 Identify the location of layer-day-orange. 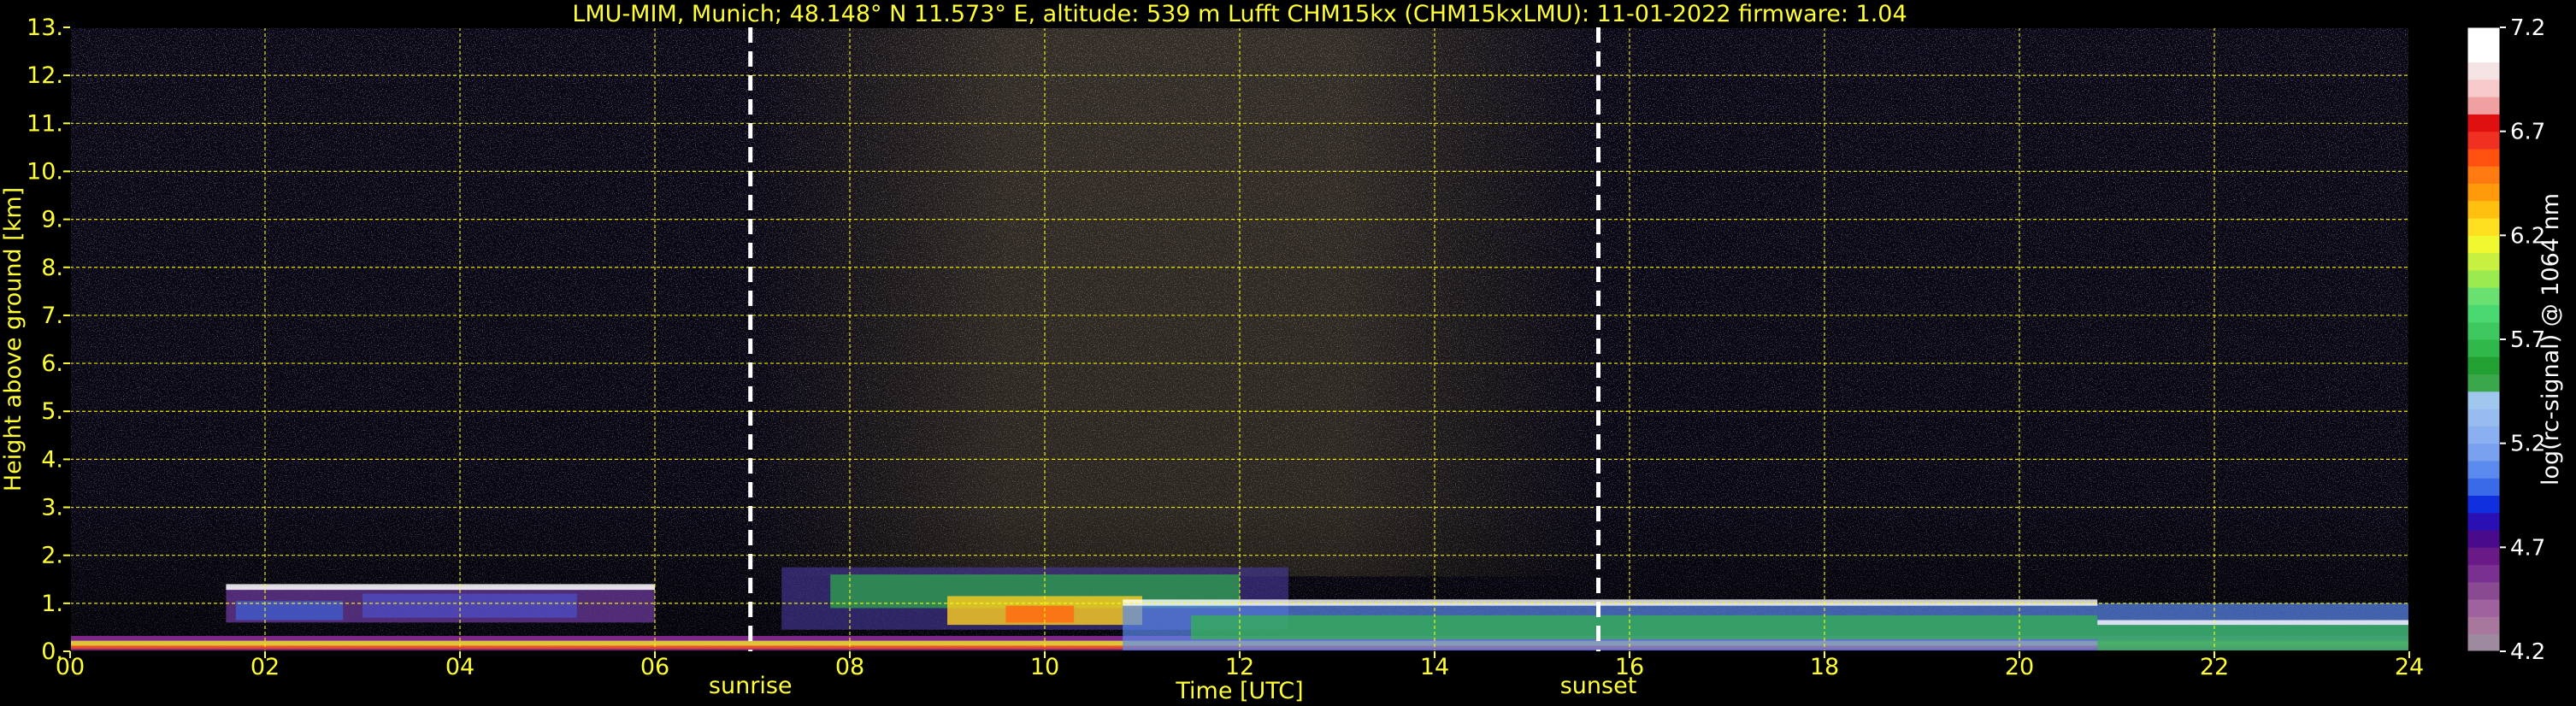
(1040, 614).